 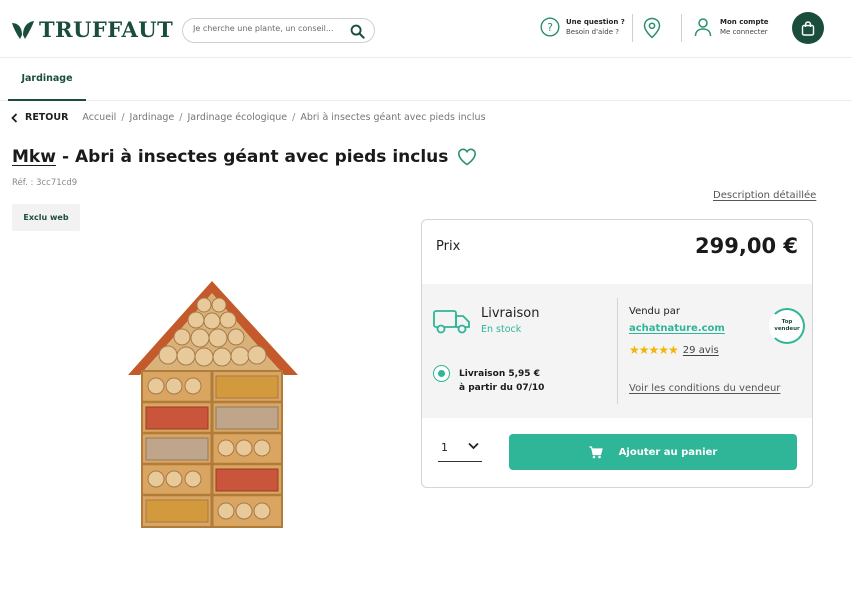 I want to click on panel-divider, so click(x=617, y=351).